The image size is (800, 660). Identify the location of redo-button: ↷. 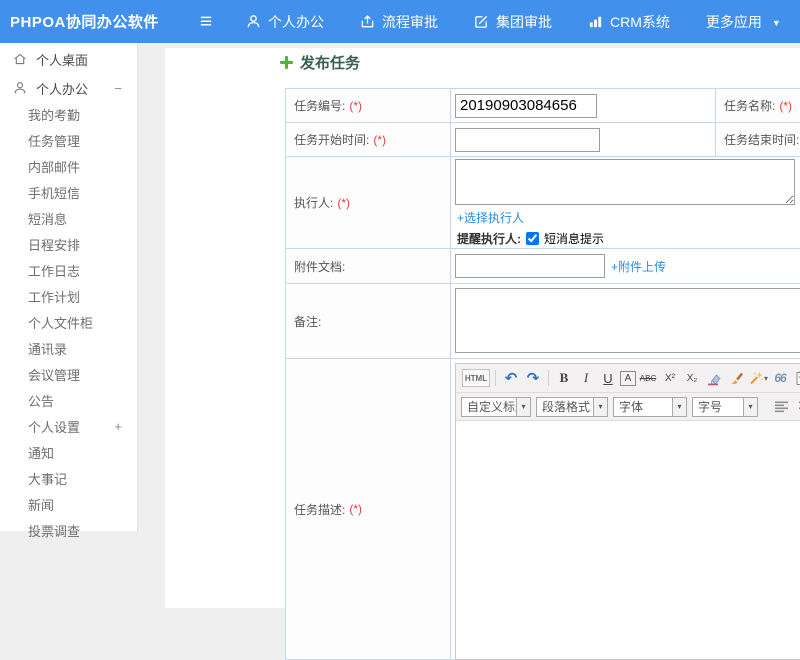
(533, 378).